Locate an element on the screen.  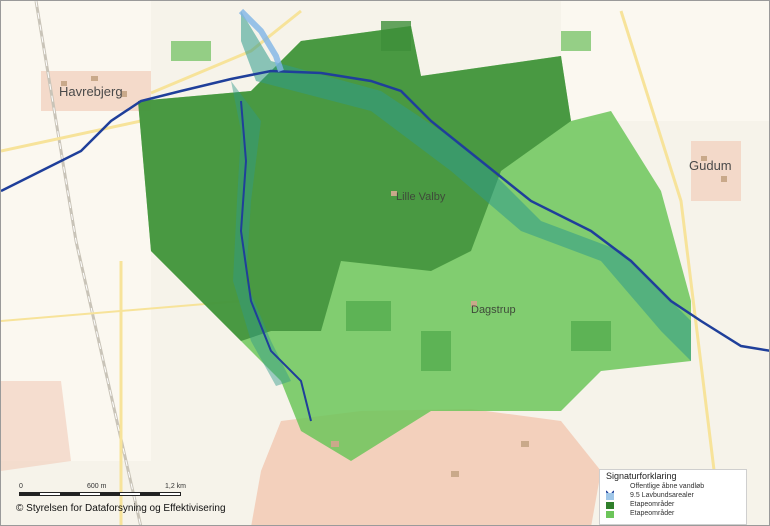
legend-label: Offentlige åbne vandløb is located at coordinates (667, 486).